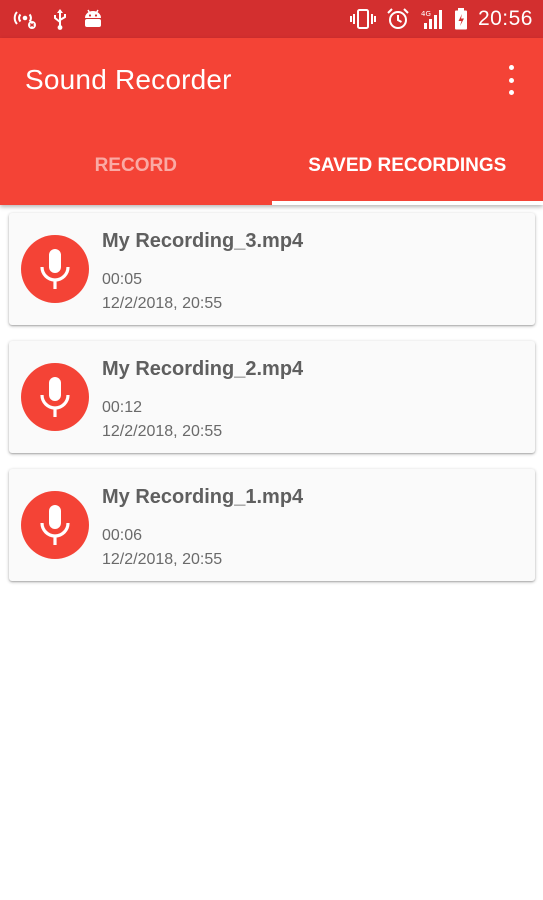 This screenshot has height=900, width=543. Describe the element at coordinates (25, 19) in the screenshot. I see `wireless-hotspot-icon` at that location.